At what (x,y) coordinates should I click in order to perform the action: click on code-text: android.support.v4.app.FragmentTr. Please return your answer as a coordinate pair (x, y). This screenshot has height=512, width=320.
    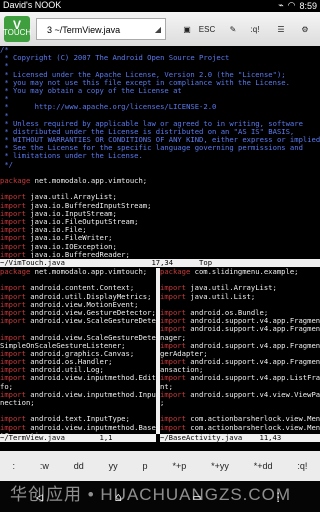
    Looking at the image, I should click on (252, 362).